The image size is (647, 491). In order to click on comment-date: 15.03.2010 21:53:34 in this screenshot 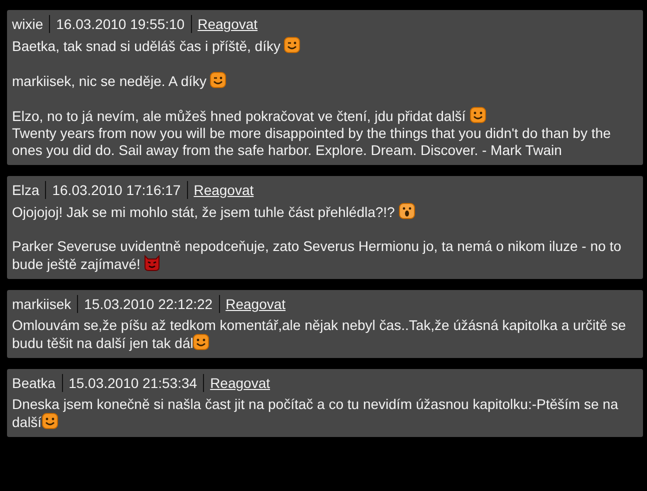, I will do `click(130, 383)`.